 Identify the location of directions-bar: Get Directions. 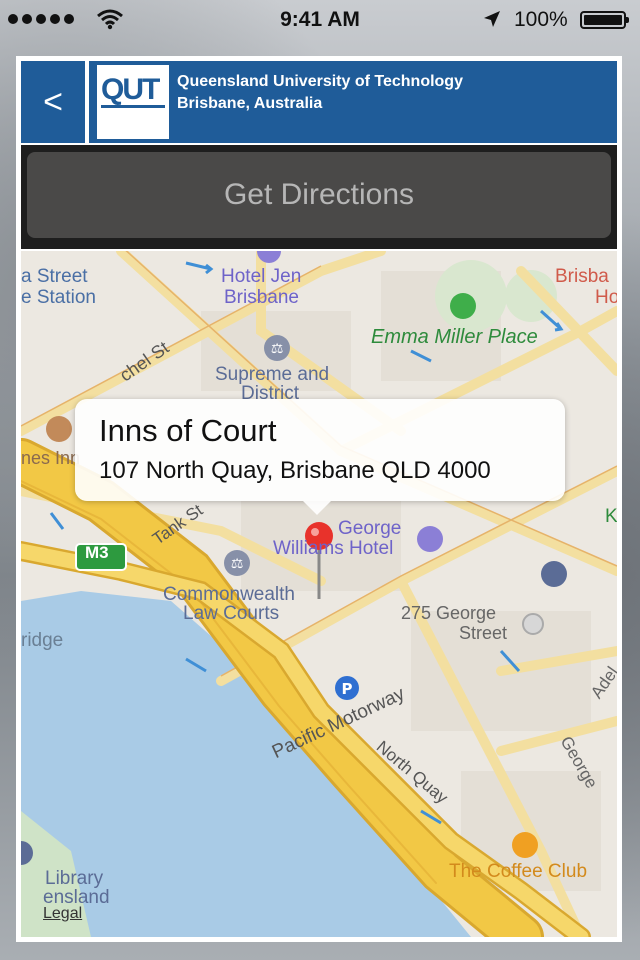
(319, 197).